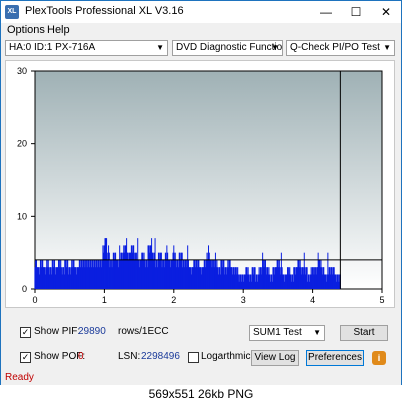  Describe the element at coordinates (57, 331) in the screenshot. I see `show-pif-label: Show PIF:` at that location.